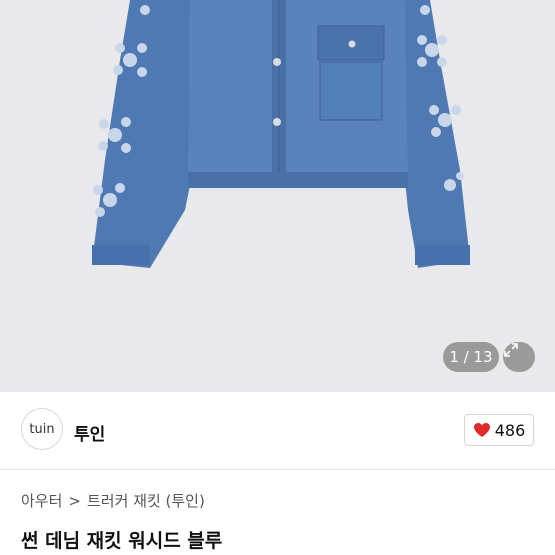 The width and height of the screenshot is (555, 555). I want to click on image-counter-text: 1 / 13, so click(471, 357).